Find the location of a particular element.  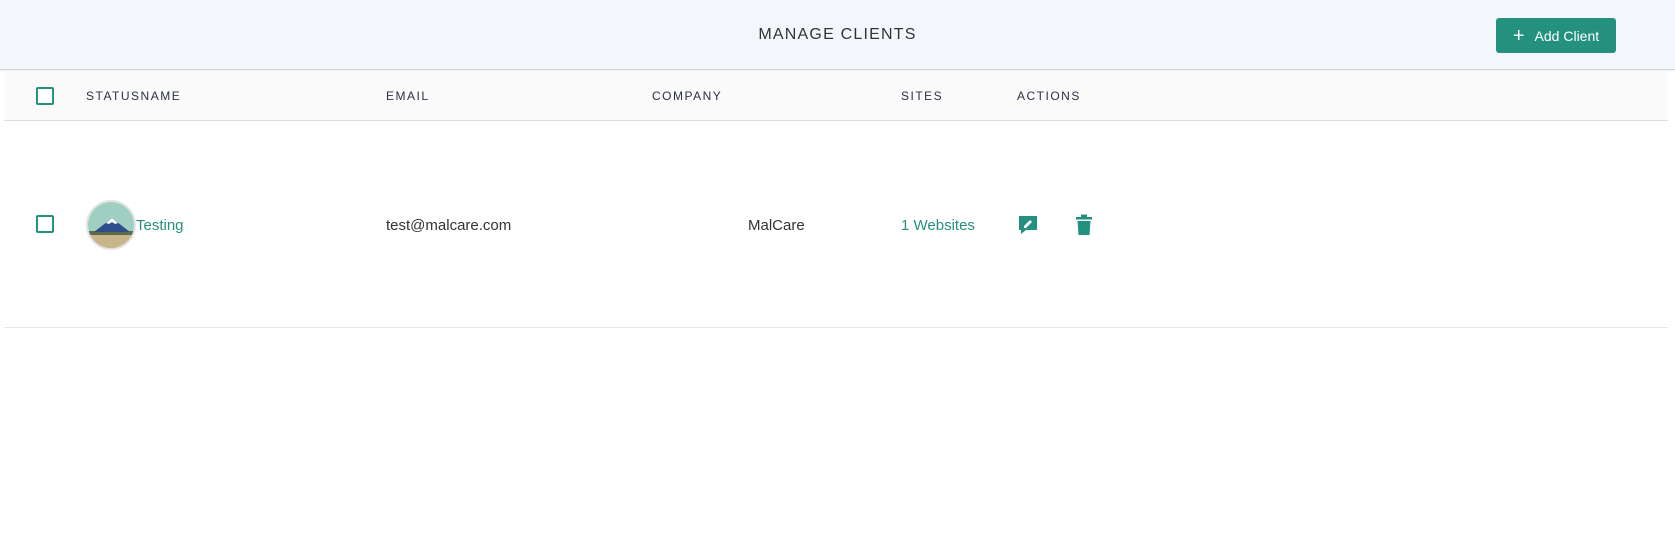

column-header-email: EMAIL is located at coordinates (408, 96).